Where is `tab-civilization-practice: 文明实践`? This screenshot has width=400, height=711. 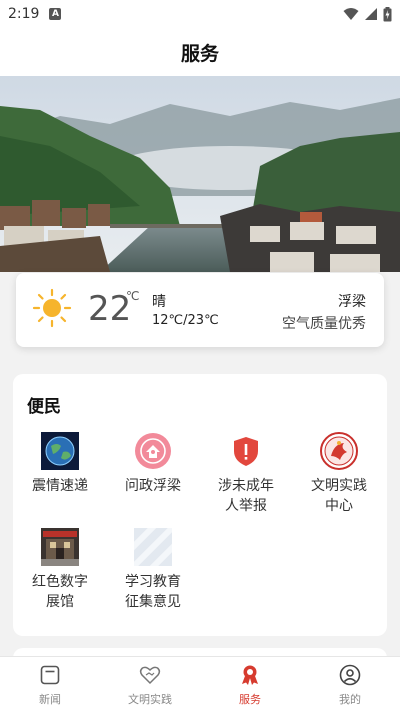
tab-civilization-practice: 文明实践 is located at coordinates (150, 684).